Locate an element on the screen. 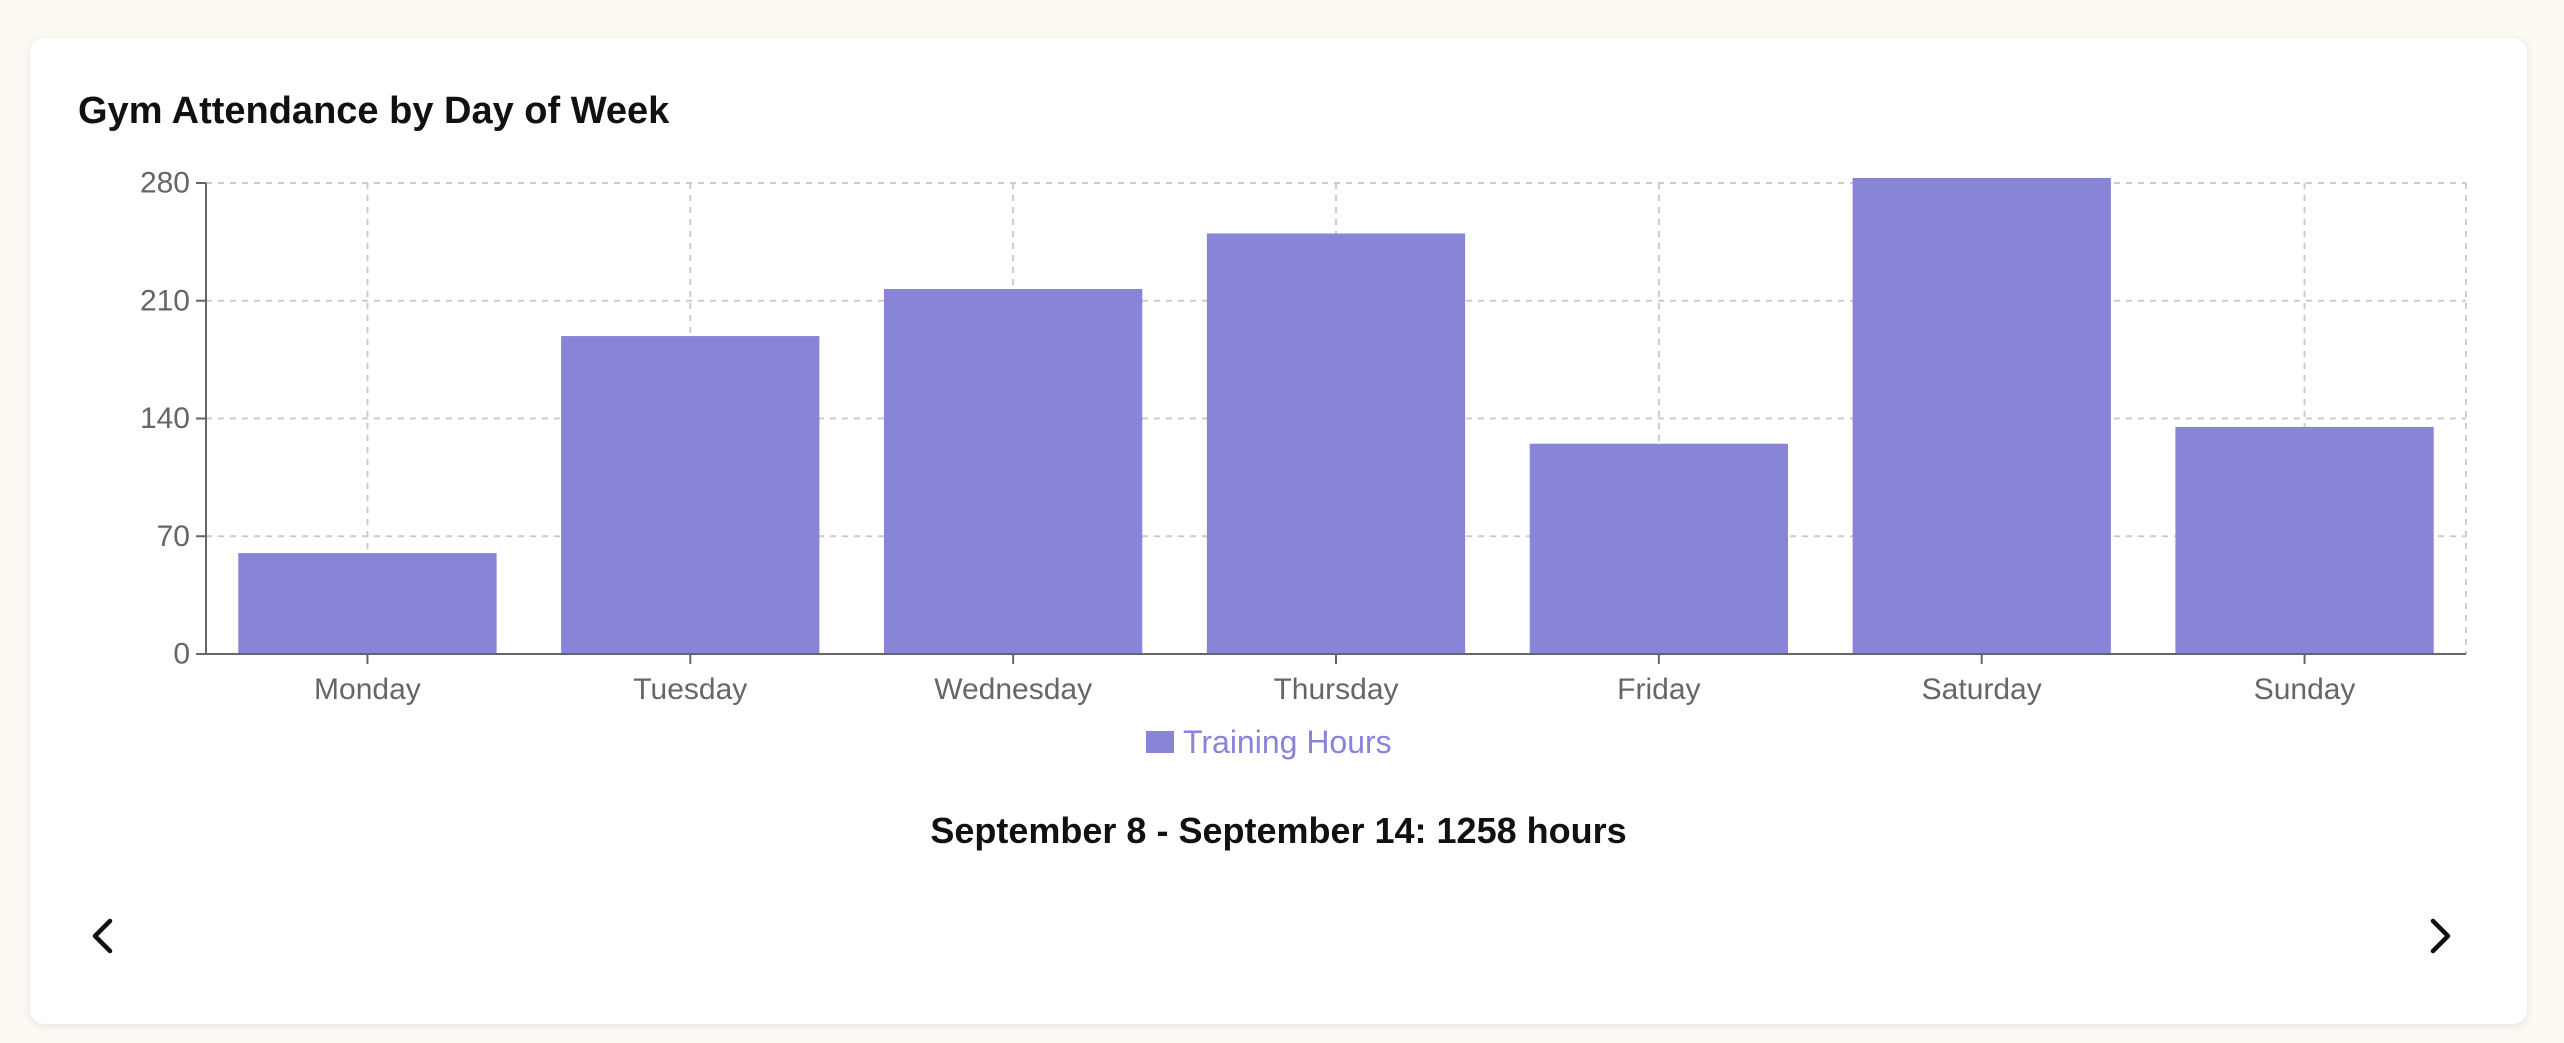  x-tick-label: Thursday is located at coordinates (1335, 689).